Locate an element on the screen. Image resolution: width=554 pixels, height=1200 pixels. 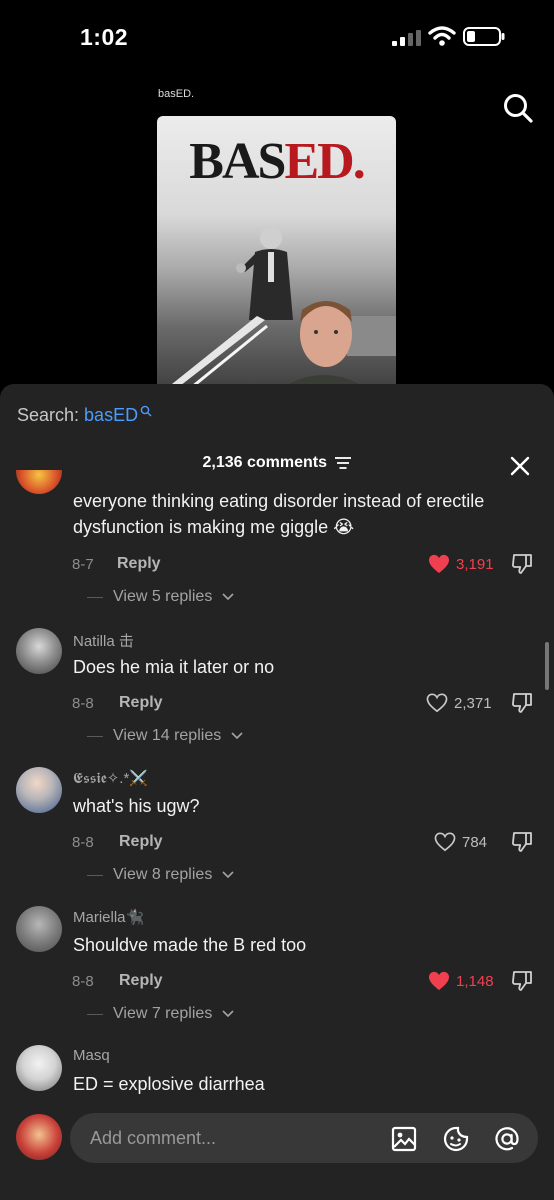
comment-input-container is located at coordinates (304, 1138).